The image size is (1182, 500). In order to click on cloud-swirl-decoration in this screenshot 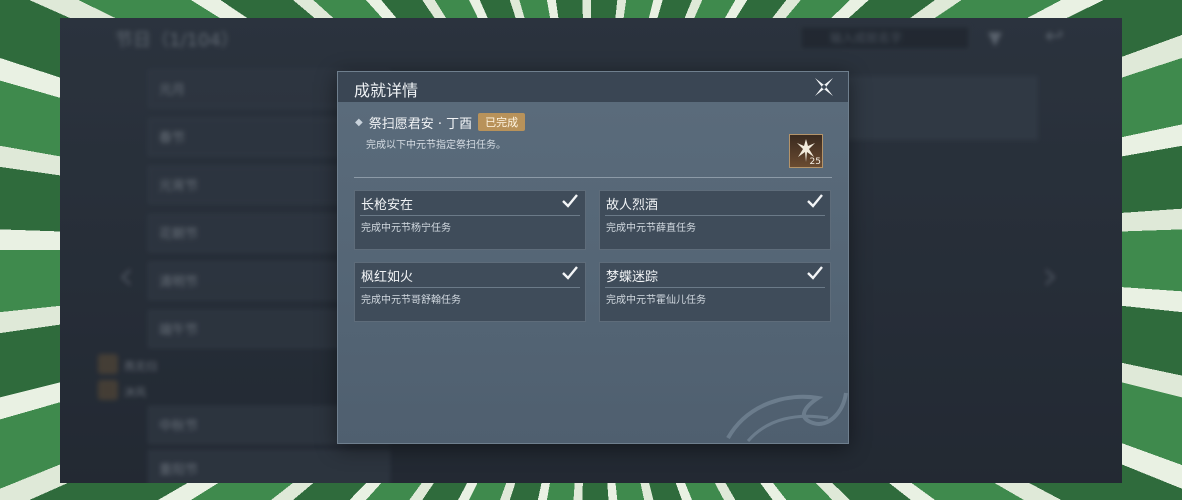, I will do `click(787, 417)`.